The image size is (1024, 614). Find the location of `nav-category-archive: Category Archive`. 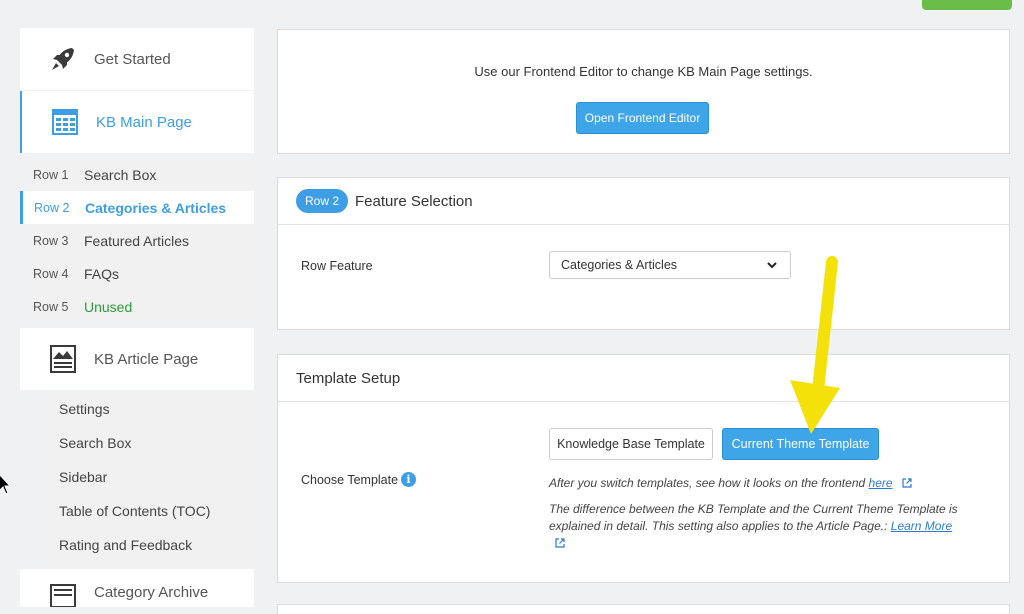

nav-category-archive: Category Archive is located at coordinates (137, 588).